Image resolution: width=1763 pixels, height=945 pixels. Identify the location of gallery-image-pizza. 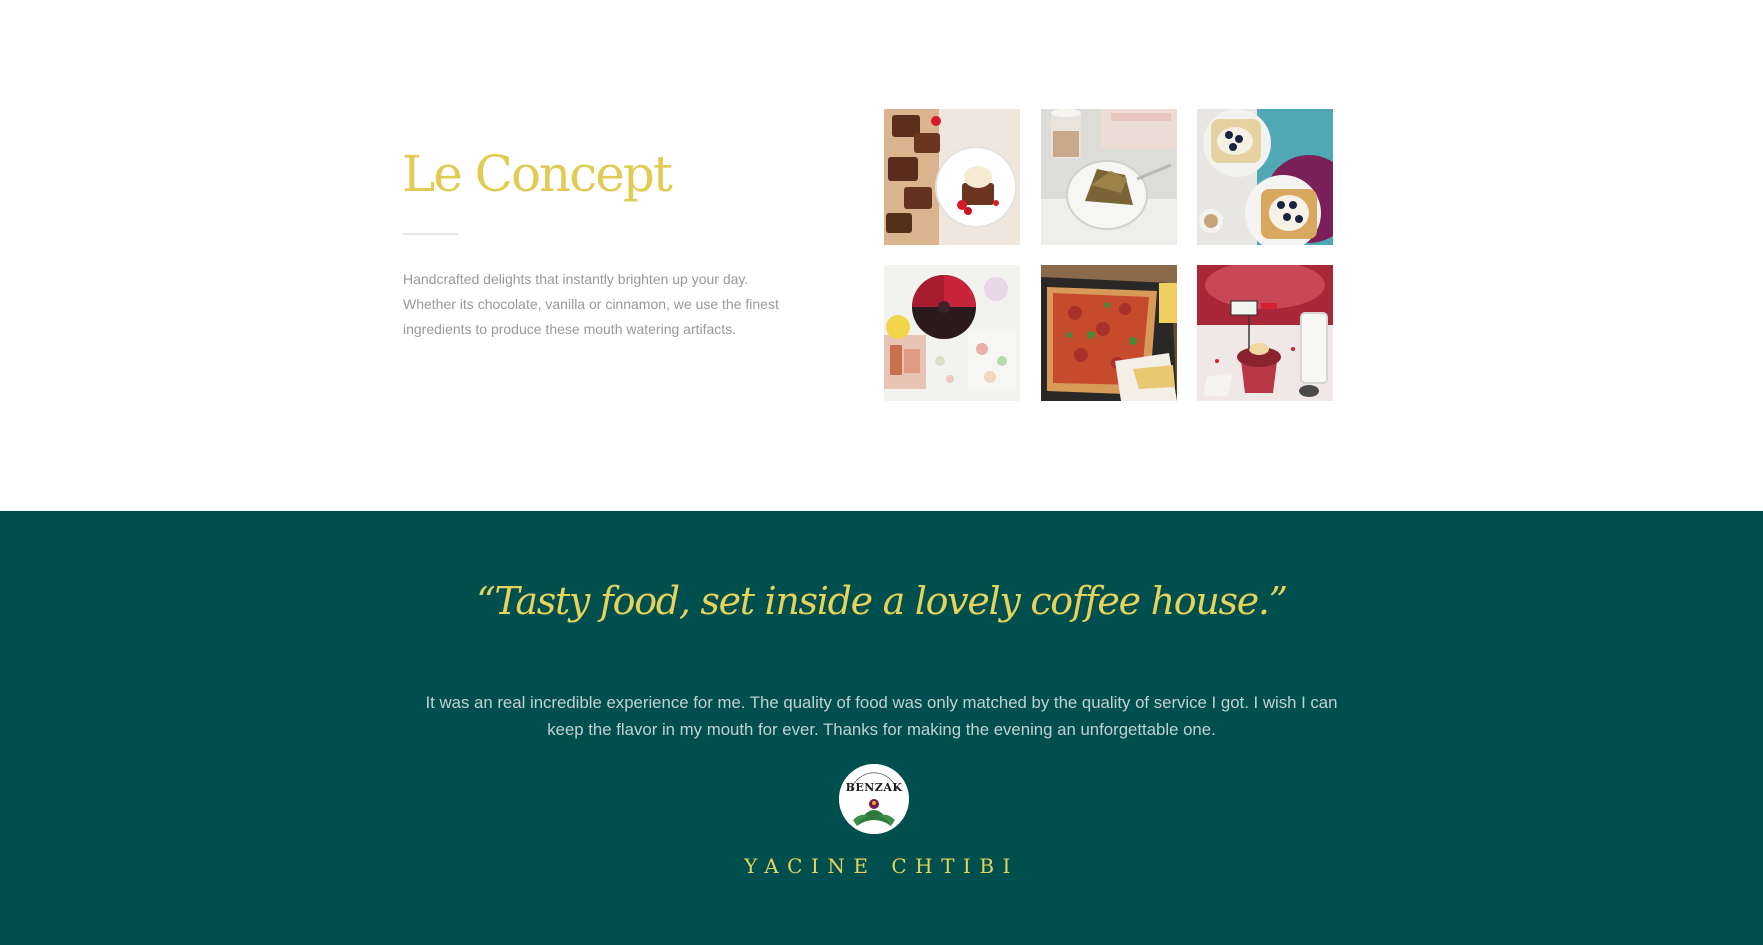
(1108, 333).